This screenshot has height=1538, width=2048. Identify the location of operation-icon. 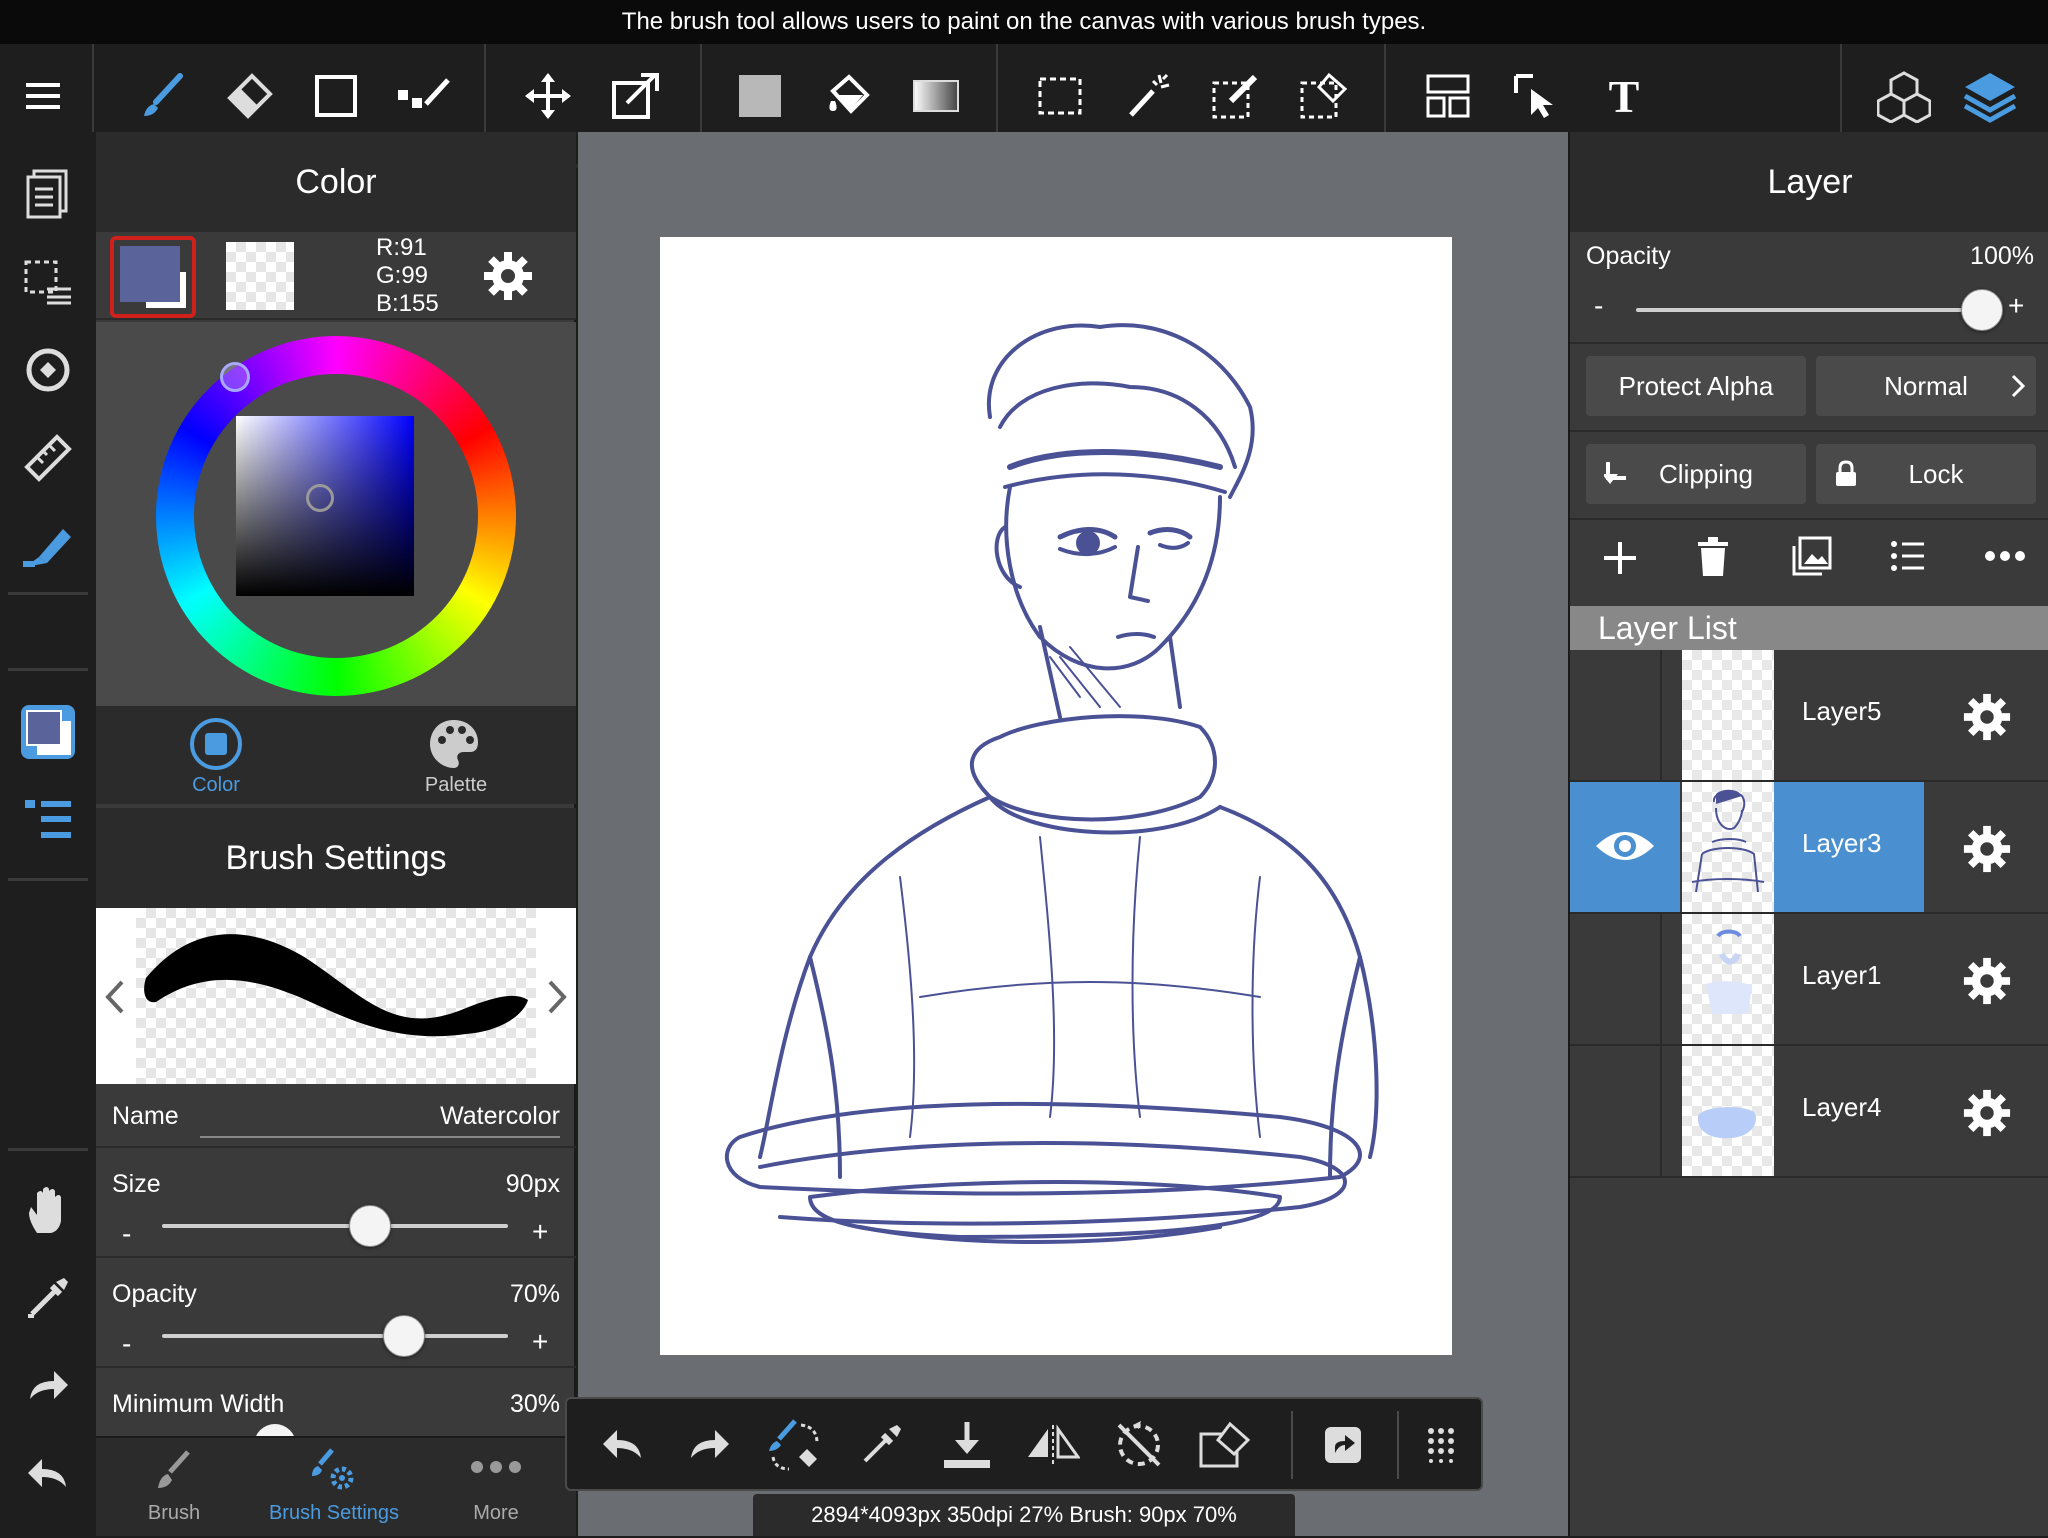
(1536, 96).